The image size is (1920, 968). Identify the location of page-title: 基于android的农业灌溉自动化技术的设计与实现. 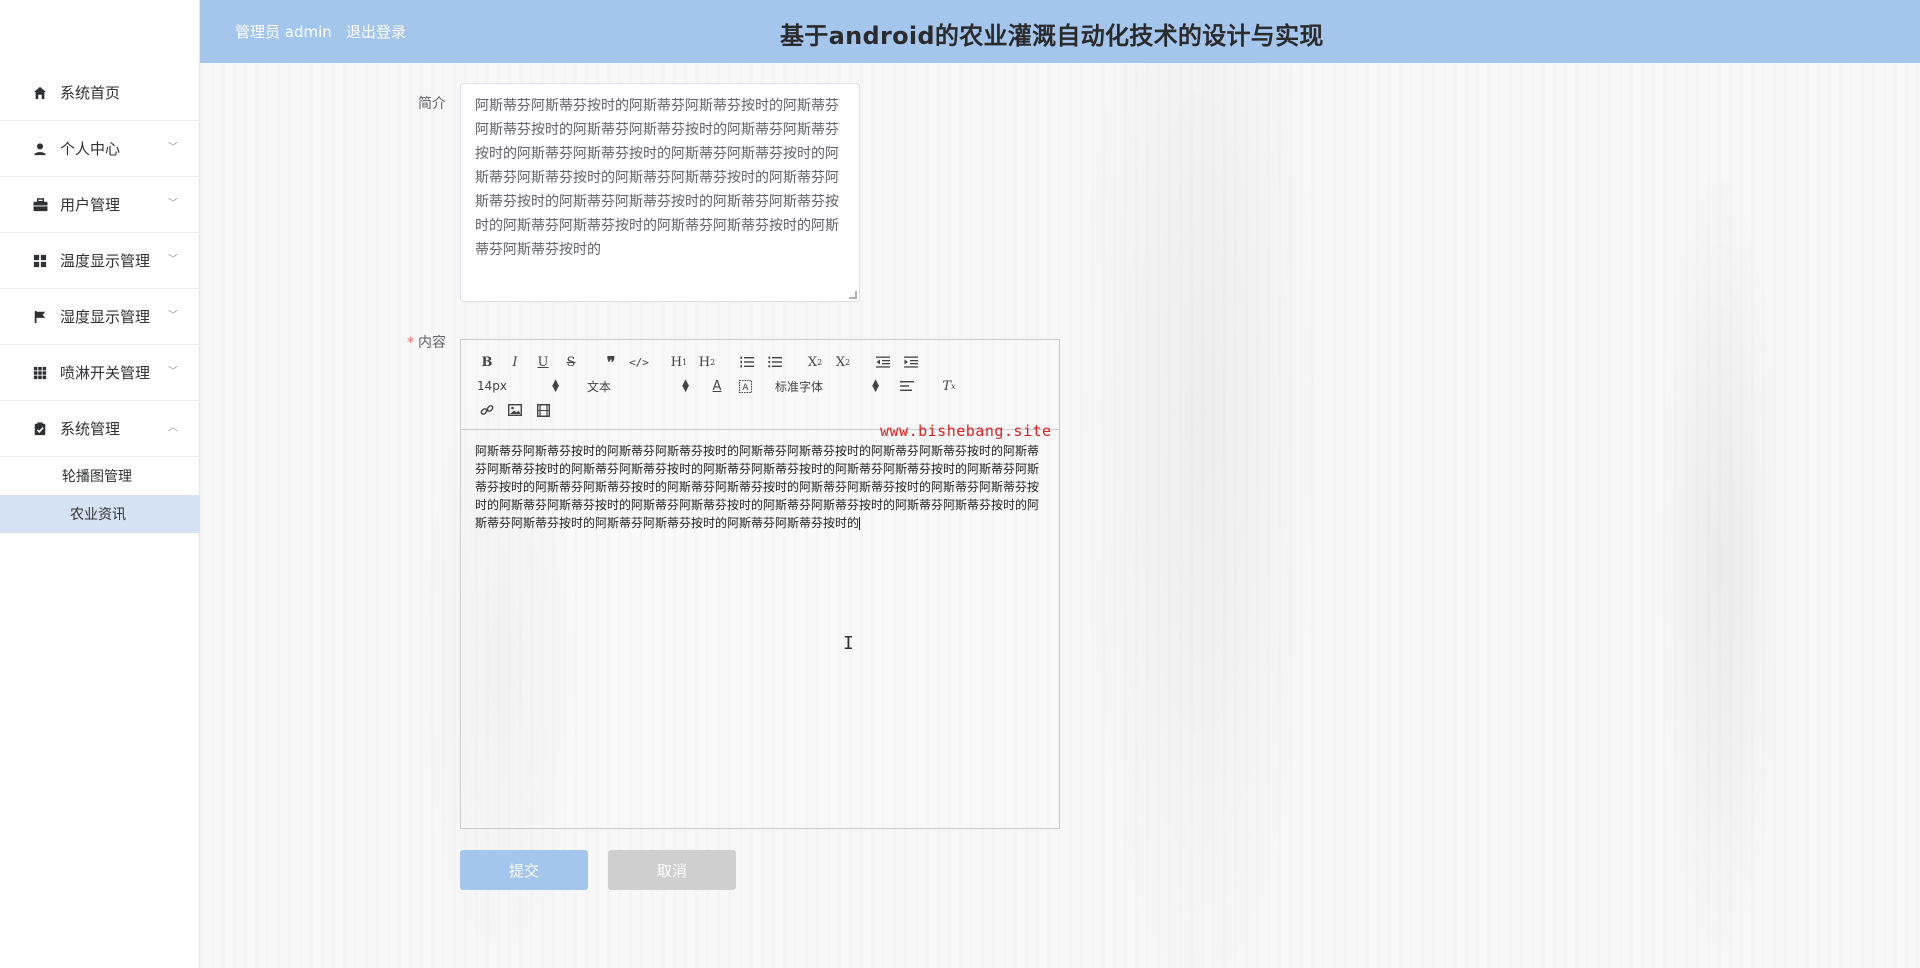
(1052, 36).